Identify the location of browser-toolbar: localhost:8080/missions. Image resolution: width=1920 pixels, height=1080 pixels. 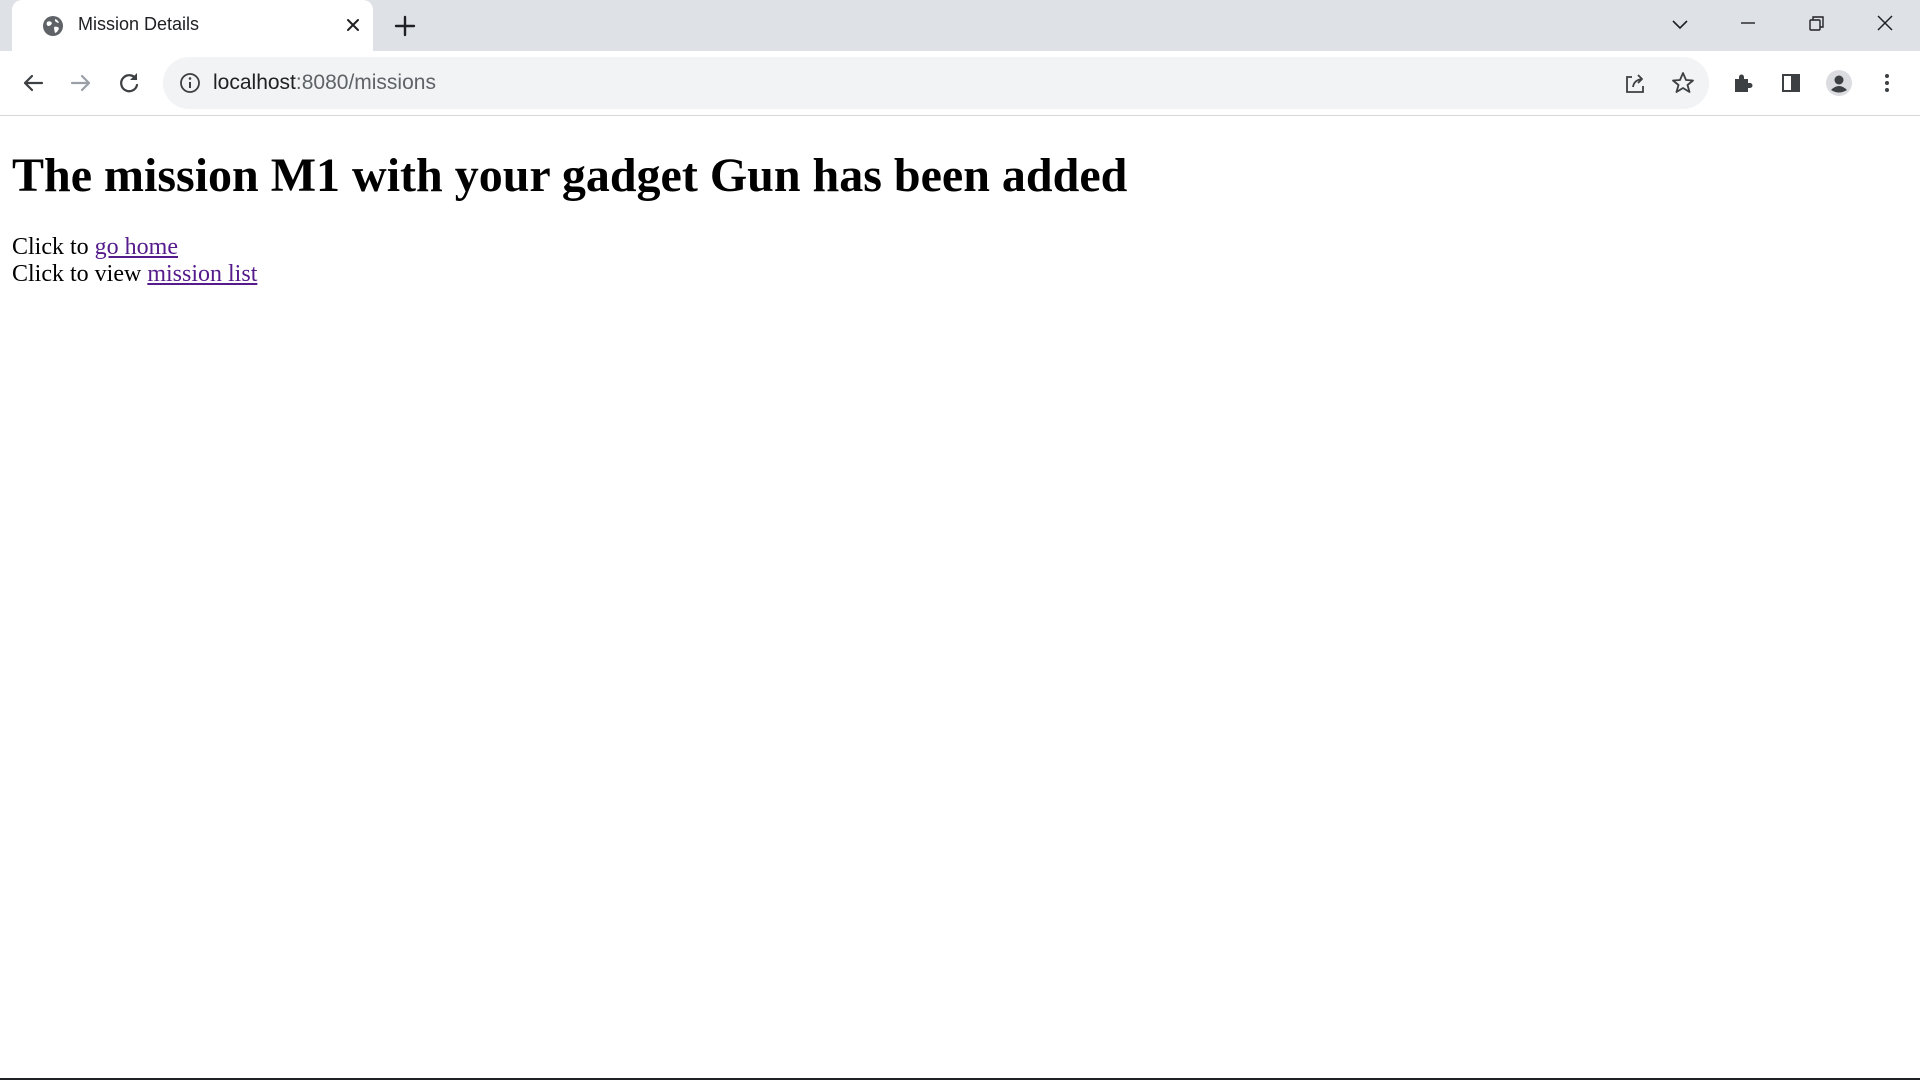
(960, 83).